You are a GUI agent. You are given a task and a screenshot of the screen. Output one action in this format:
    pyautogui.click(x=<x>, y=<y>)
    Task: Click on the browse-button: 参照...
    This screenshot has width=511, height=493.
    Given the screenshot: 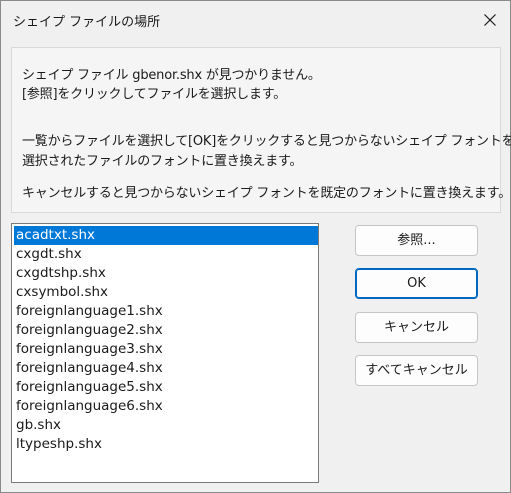 What is the action you would take?
    pyautogui.click(x=416, y=240)
    